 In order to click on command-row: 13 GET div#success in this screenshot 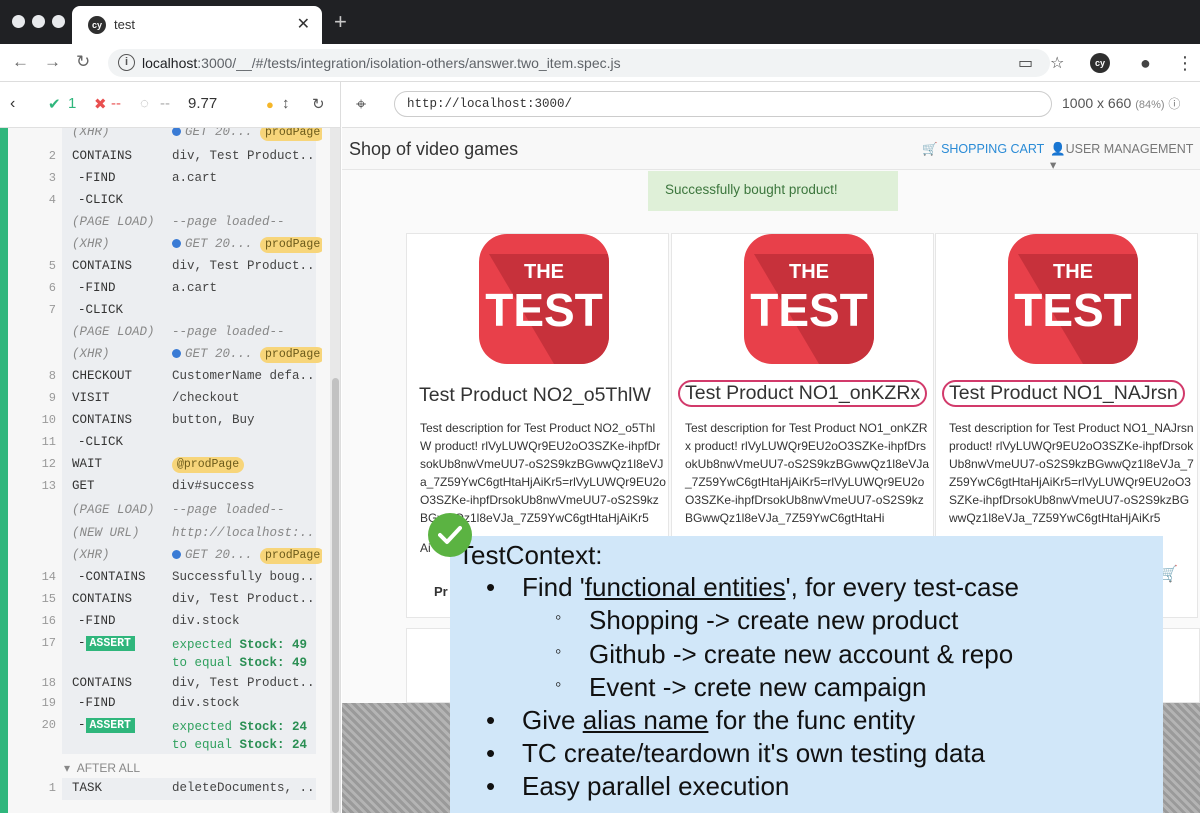, I will do `click(179, 487)`.